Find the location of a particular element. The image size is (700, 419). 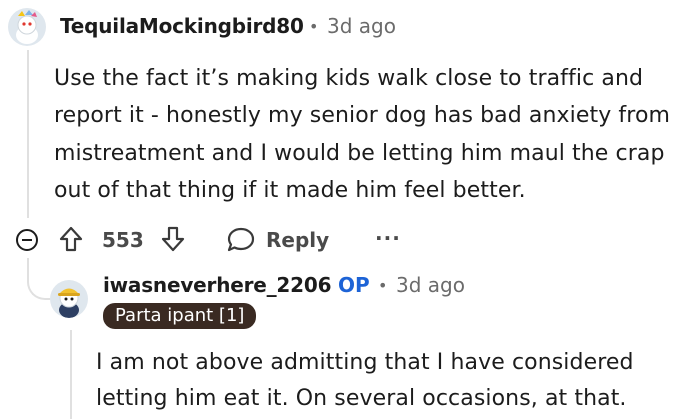

more-options-button: ··· is located at coordinates (388, 238).